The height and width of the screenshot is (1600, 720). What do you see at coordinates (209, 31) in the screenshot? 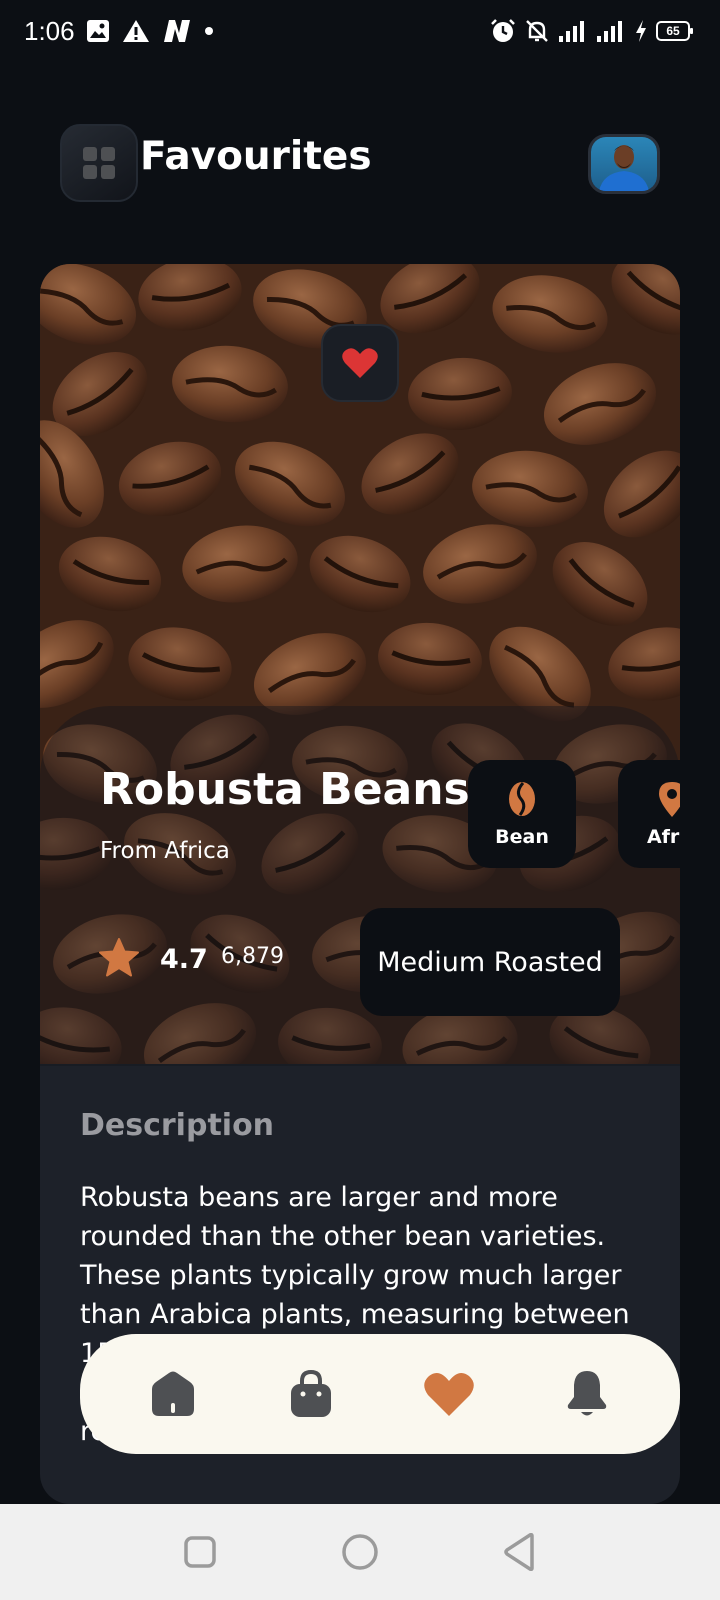
I see `dot-icon` at bounding box center [209, 31].